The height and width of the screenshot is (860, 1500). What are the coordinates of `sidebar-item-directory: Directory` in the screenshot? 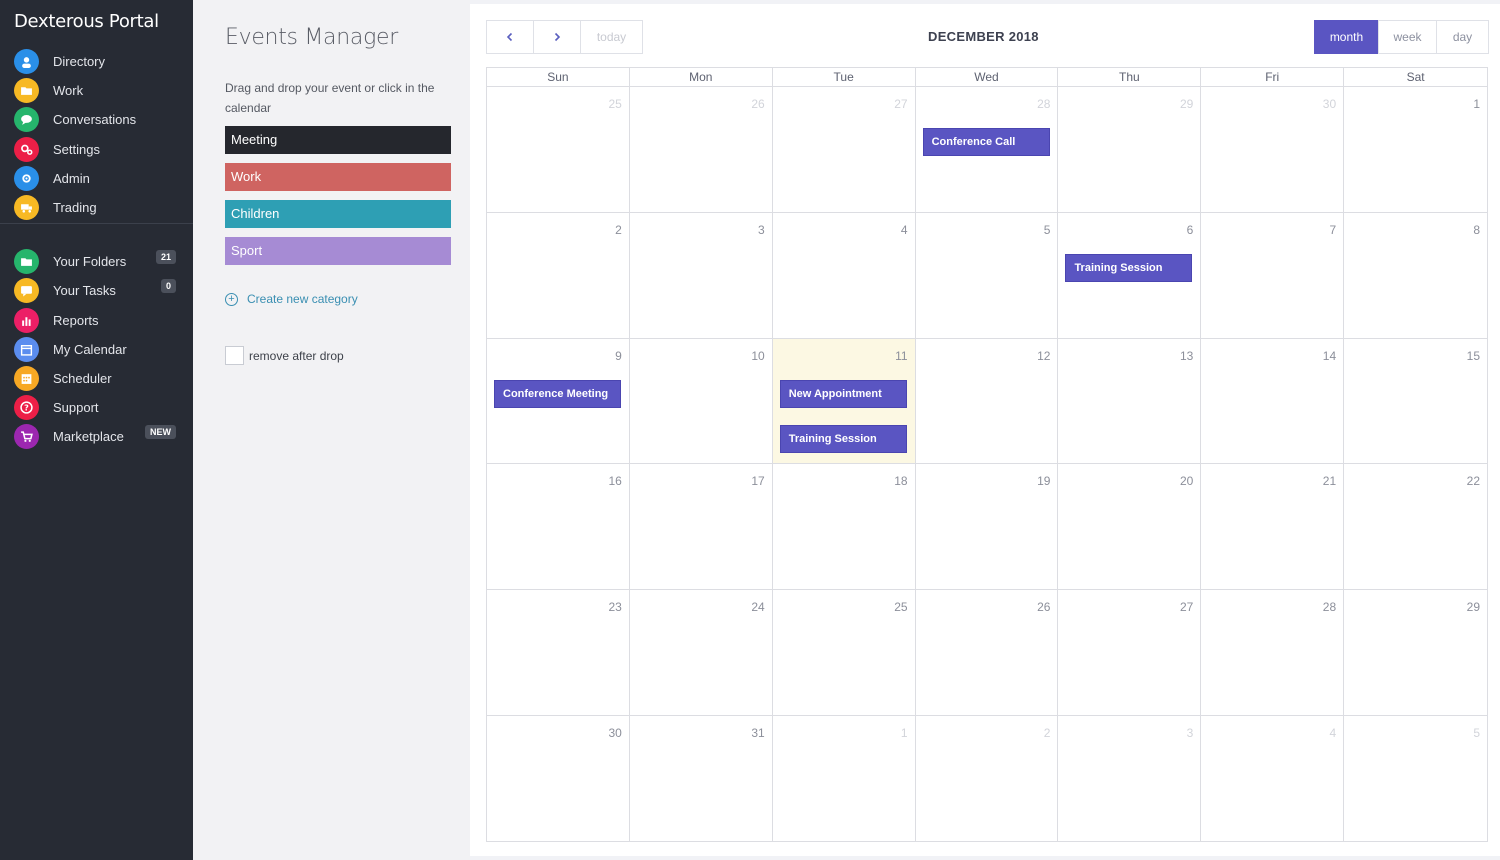 It's located at (96, 61).